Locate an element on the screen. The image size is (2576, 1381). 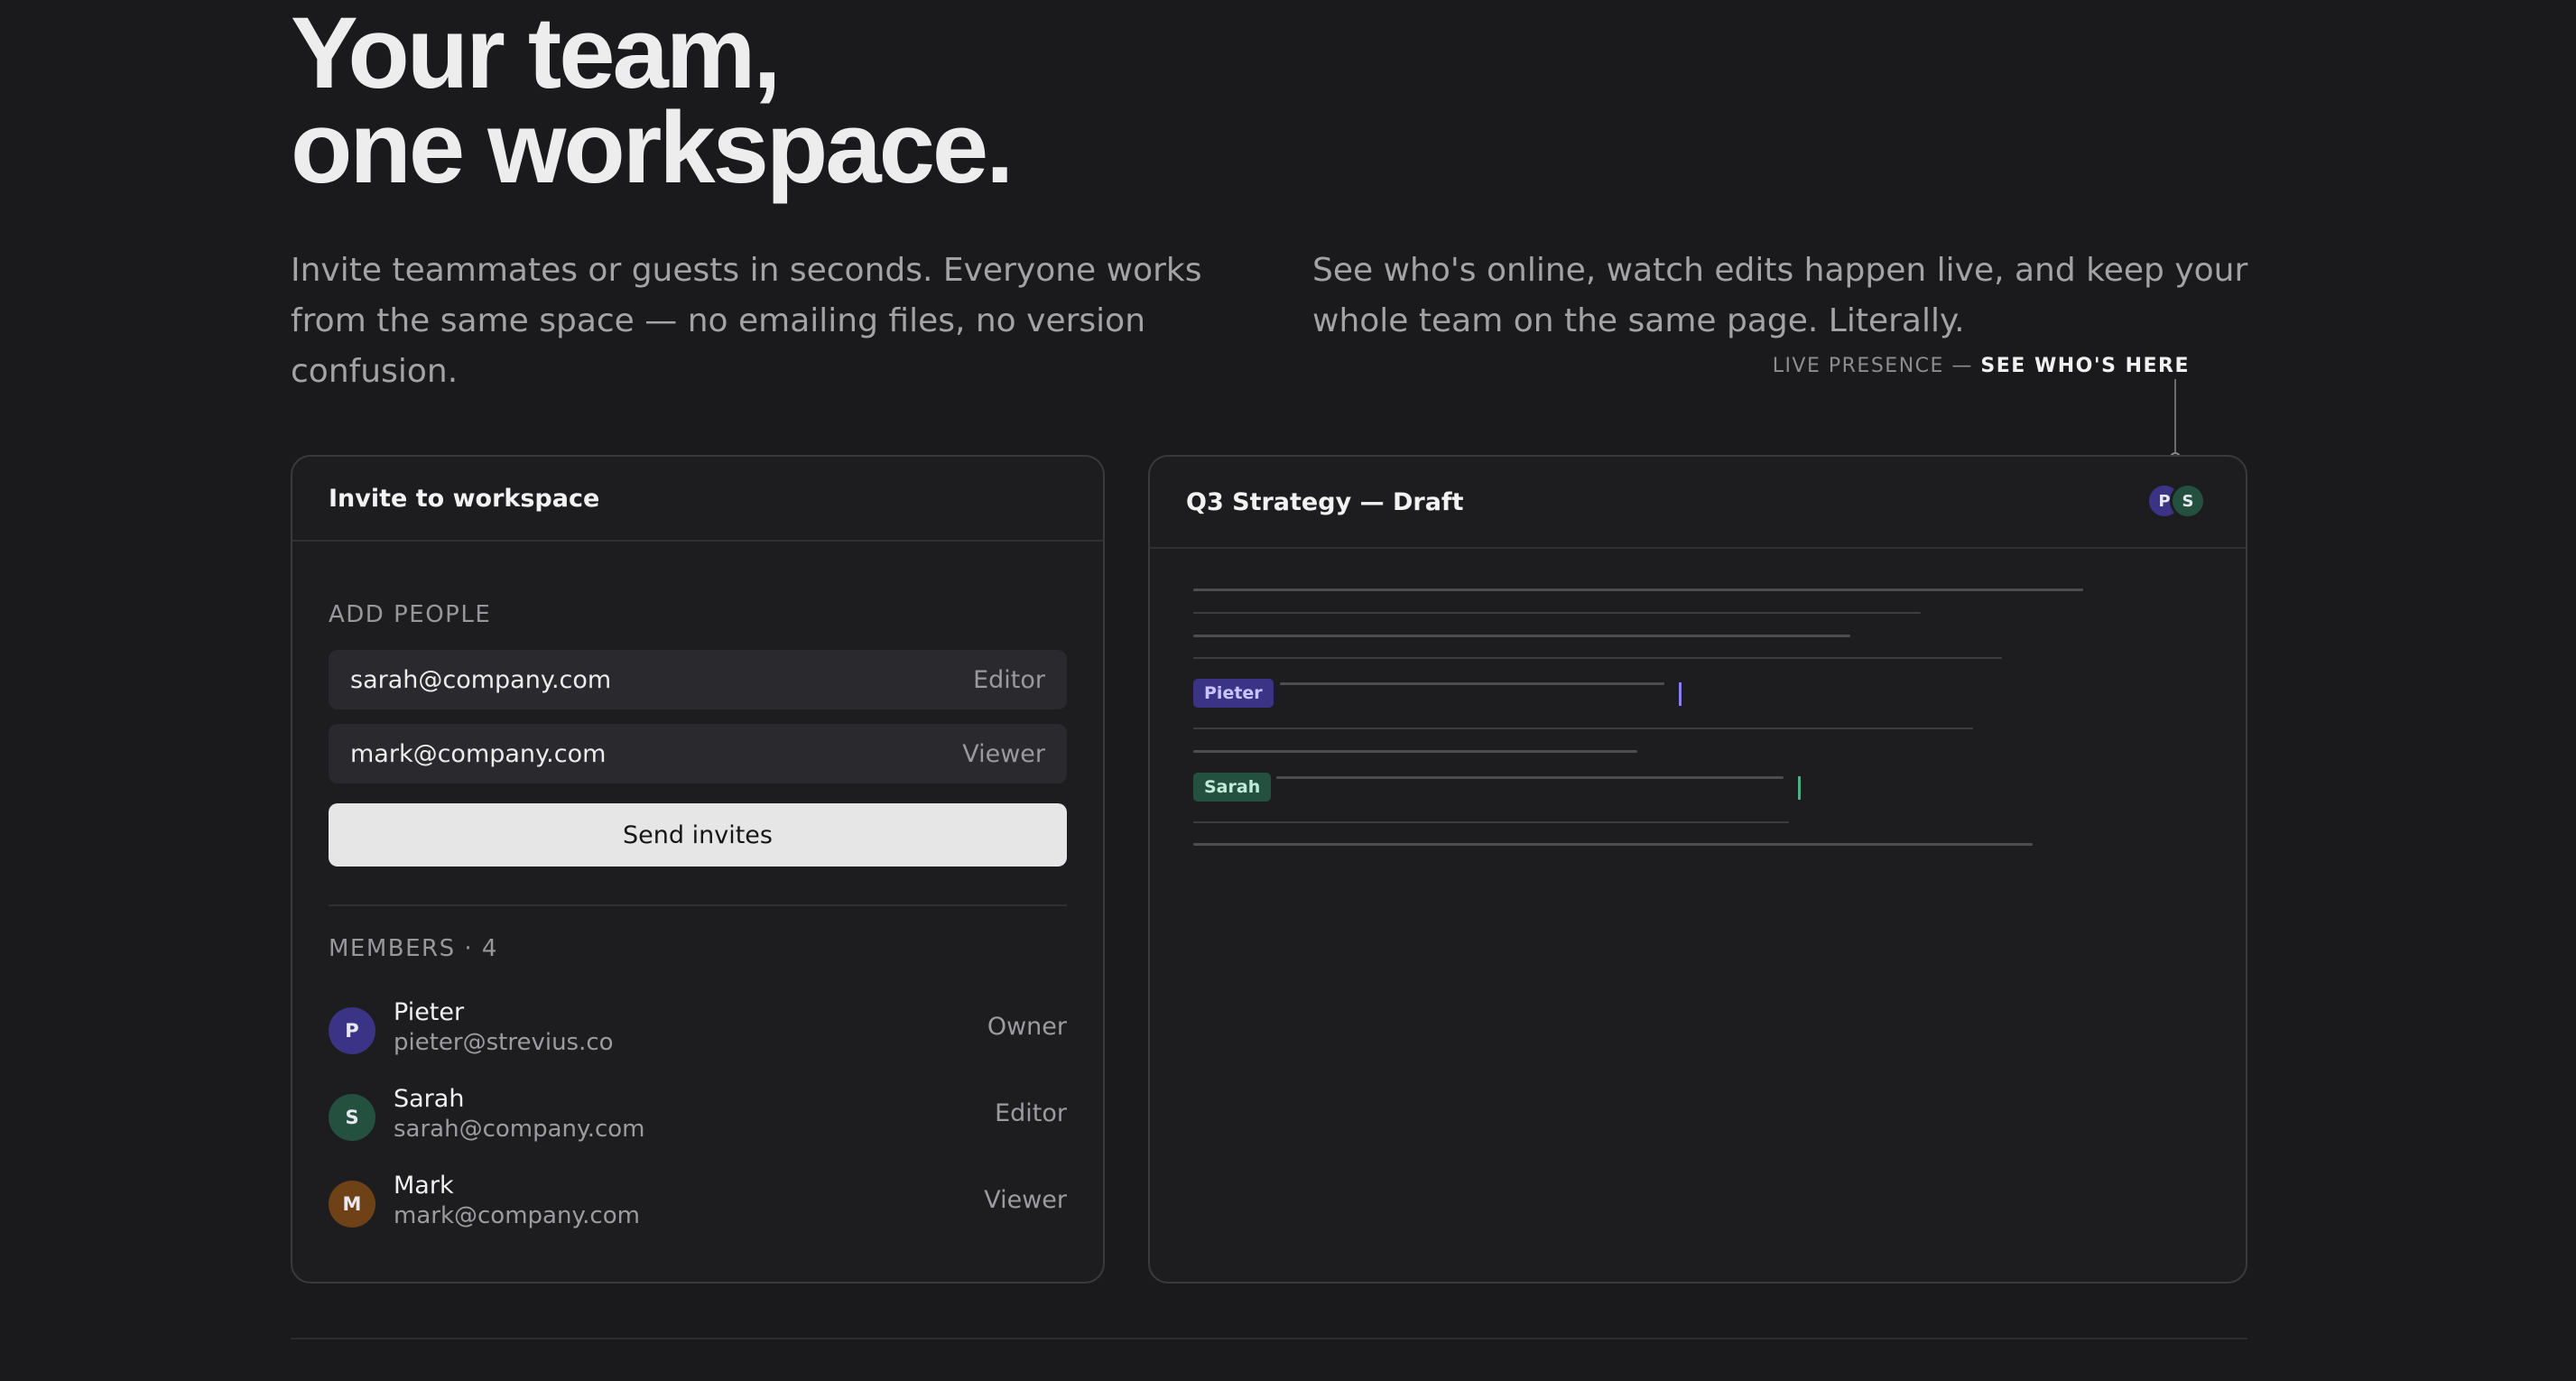
invite-row: mark@company.com Viewer is located at coordinates (698, 754).